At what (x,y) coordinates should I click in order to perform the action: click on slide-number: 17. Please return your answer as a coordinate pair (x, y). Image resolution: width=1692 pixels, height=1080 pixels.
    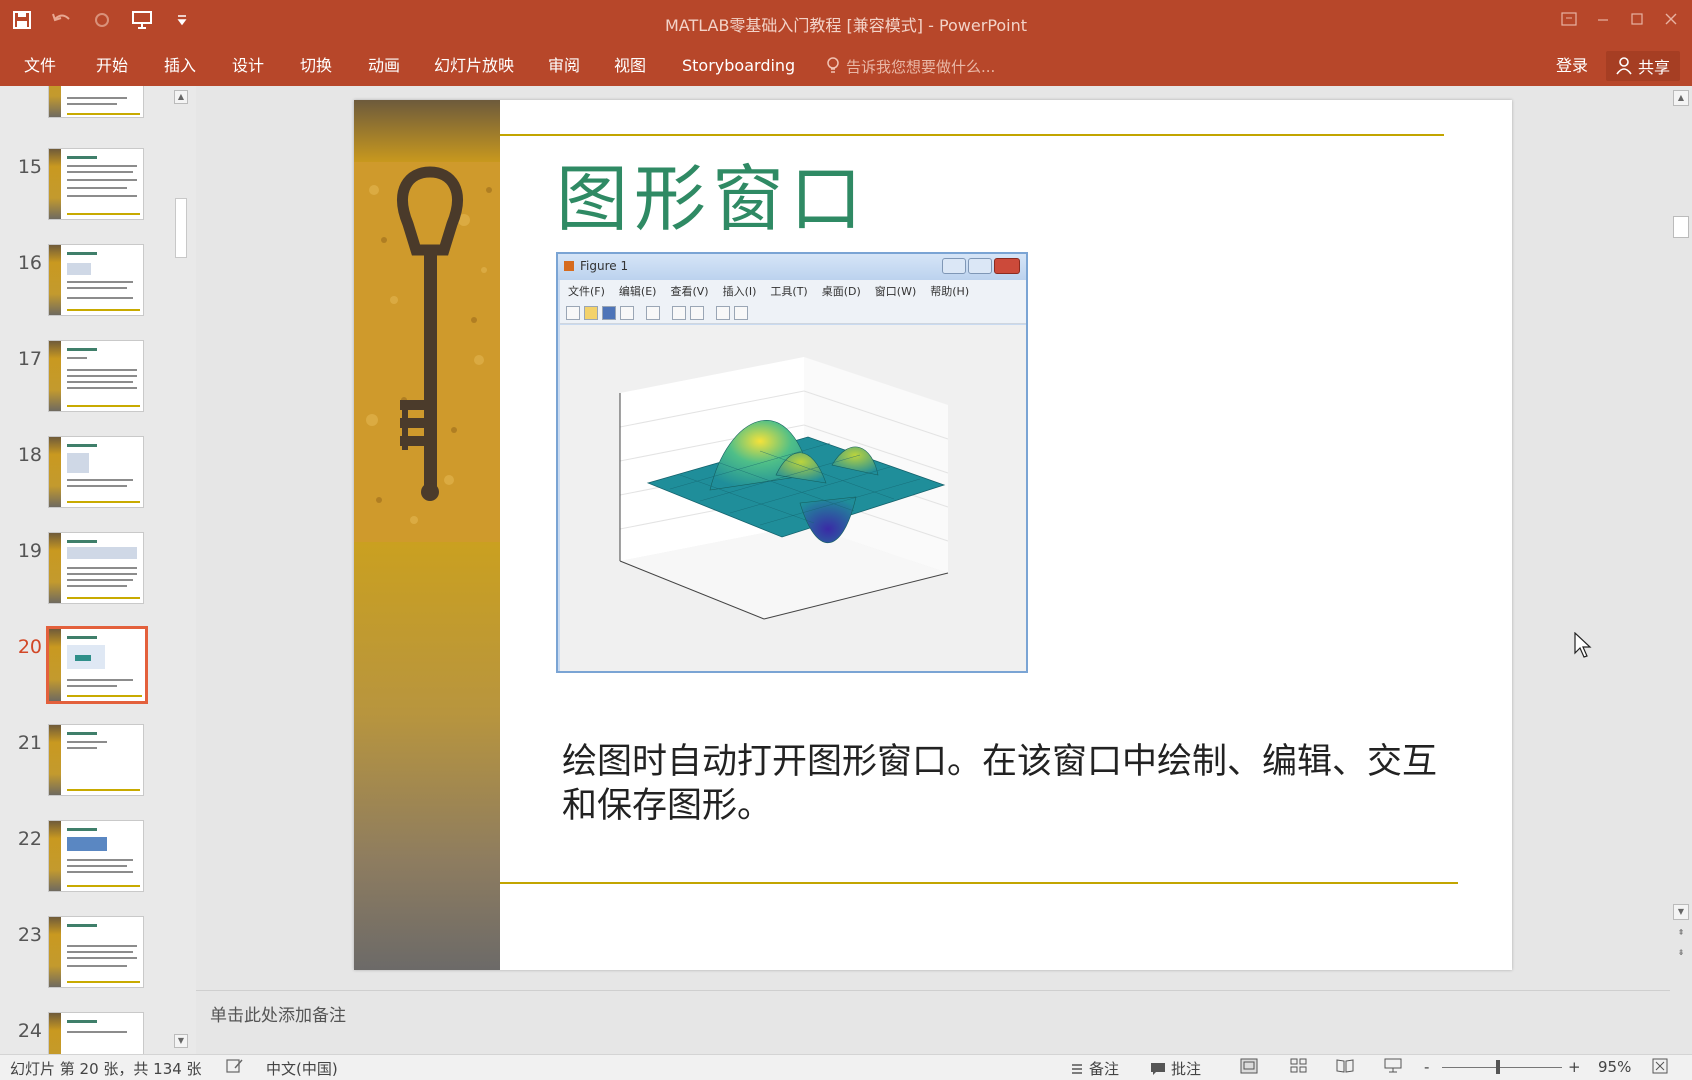
    Looking at the image, I should click on (29, 359).